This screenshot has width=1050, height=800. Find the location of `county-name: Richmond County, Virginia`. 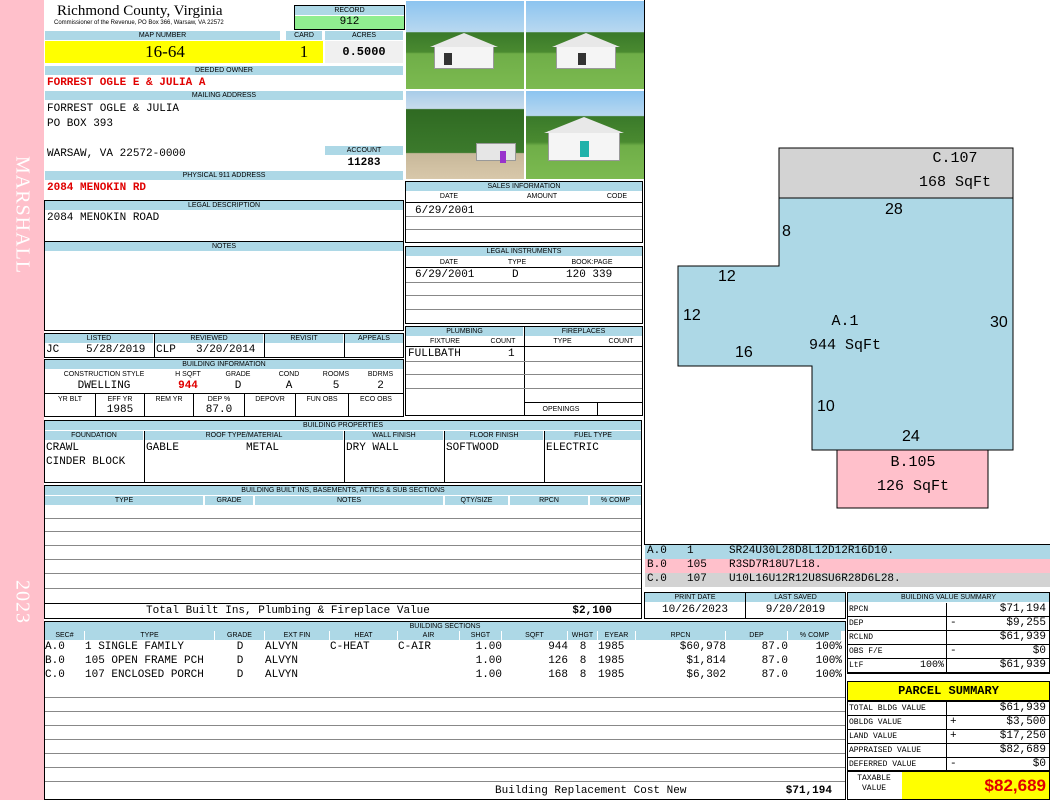

county-name: Richmond County, Virginia is located at coordinates (140, 11).